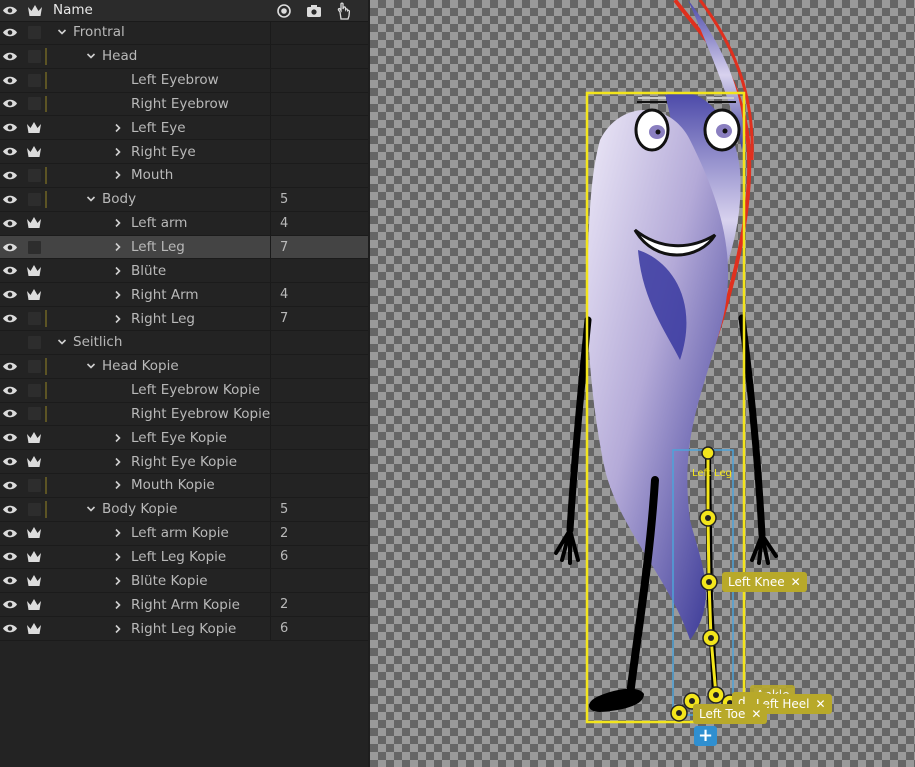  Describe the element at coordinates (159, 414) in the screenshot. I see `layer-name-cell: Right Eyebrow Kopie` at that location.